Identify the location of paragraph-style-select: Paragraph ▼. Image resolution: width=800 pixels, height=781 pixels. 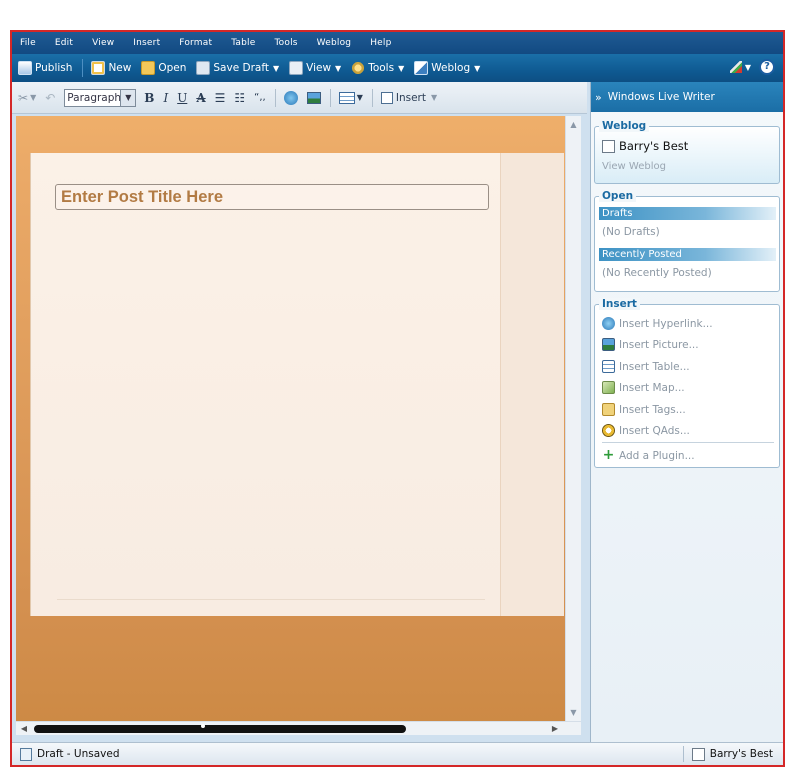
(100, 97).